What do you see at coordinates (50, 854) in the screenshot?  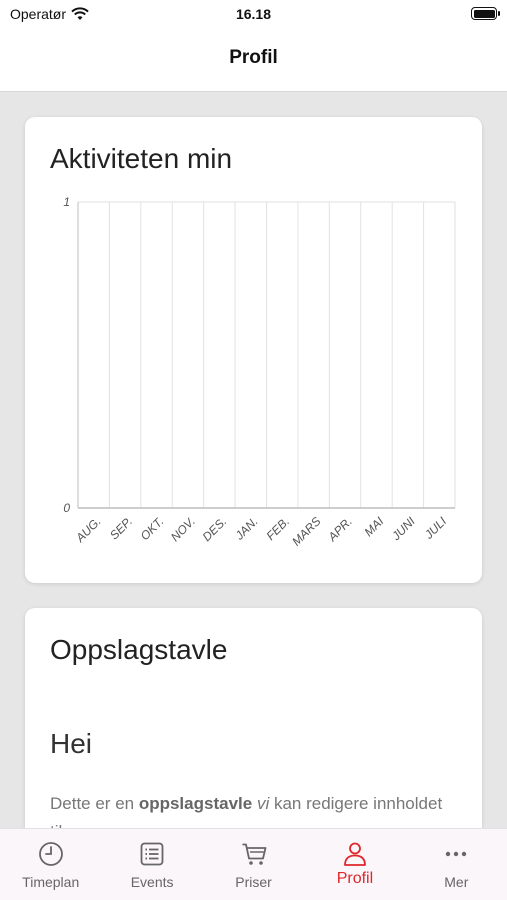 I see `clock-icon` at bounding box center [50, 854].